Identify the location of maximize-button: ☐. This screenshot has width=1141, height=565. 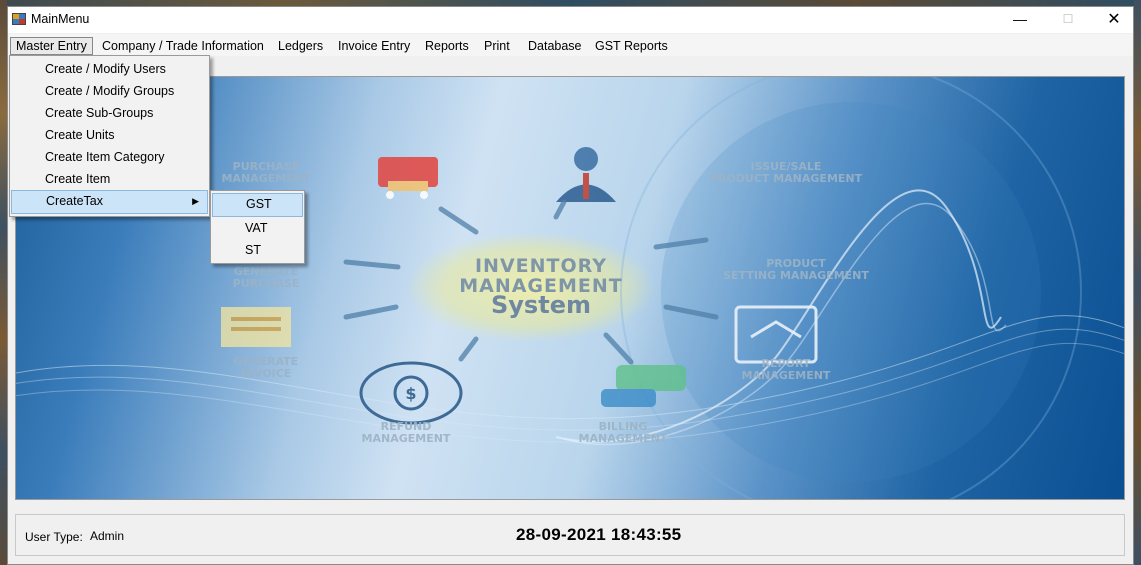
(1068, 19).